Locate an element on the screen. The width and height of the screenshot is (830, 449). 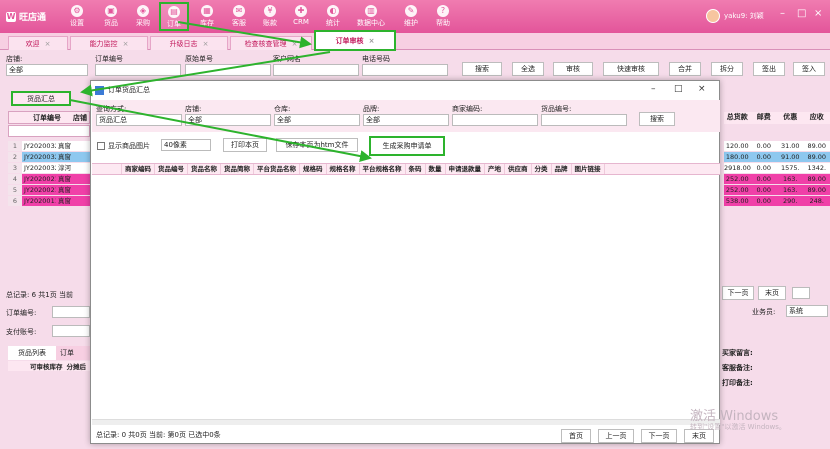
col-header: 分类 is located at coordinates (542, 169).